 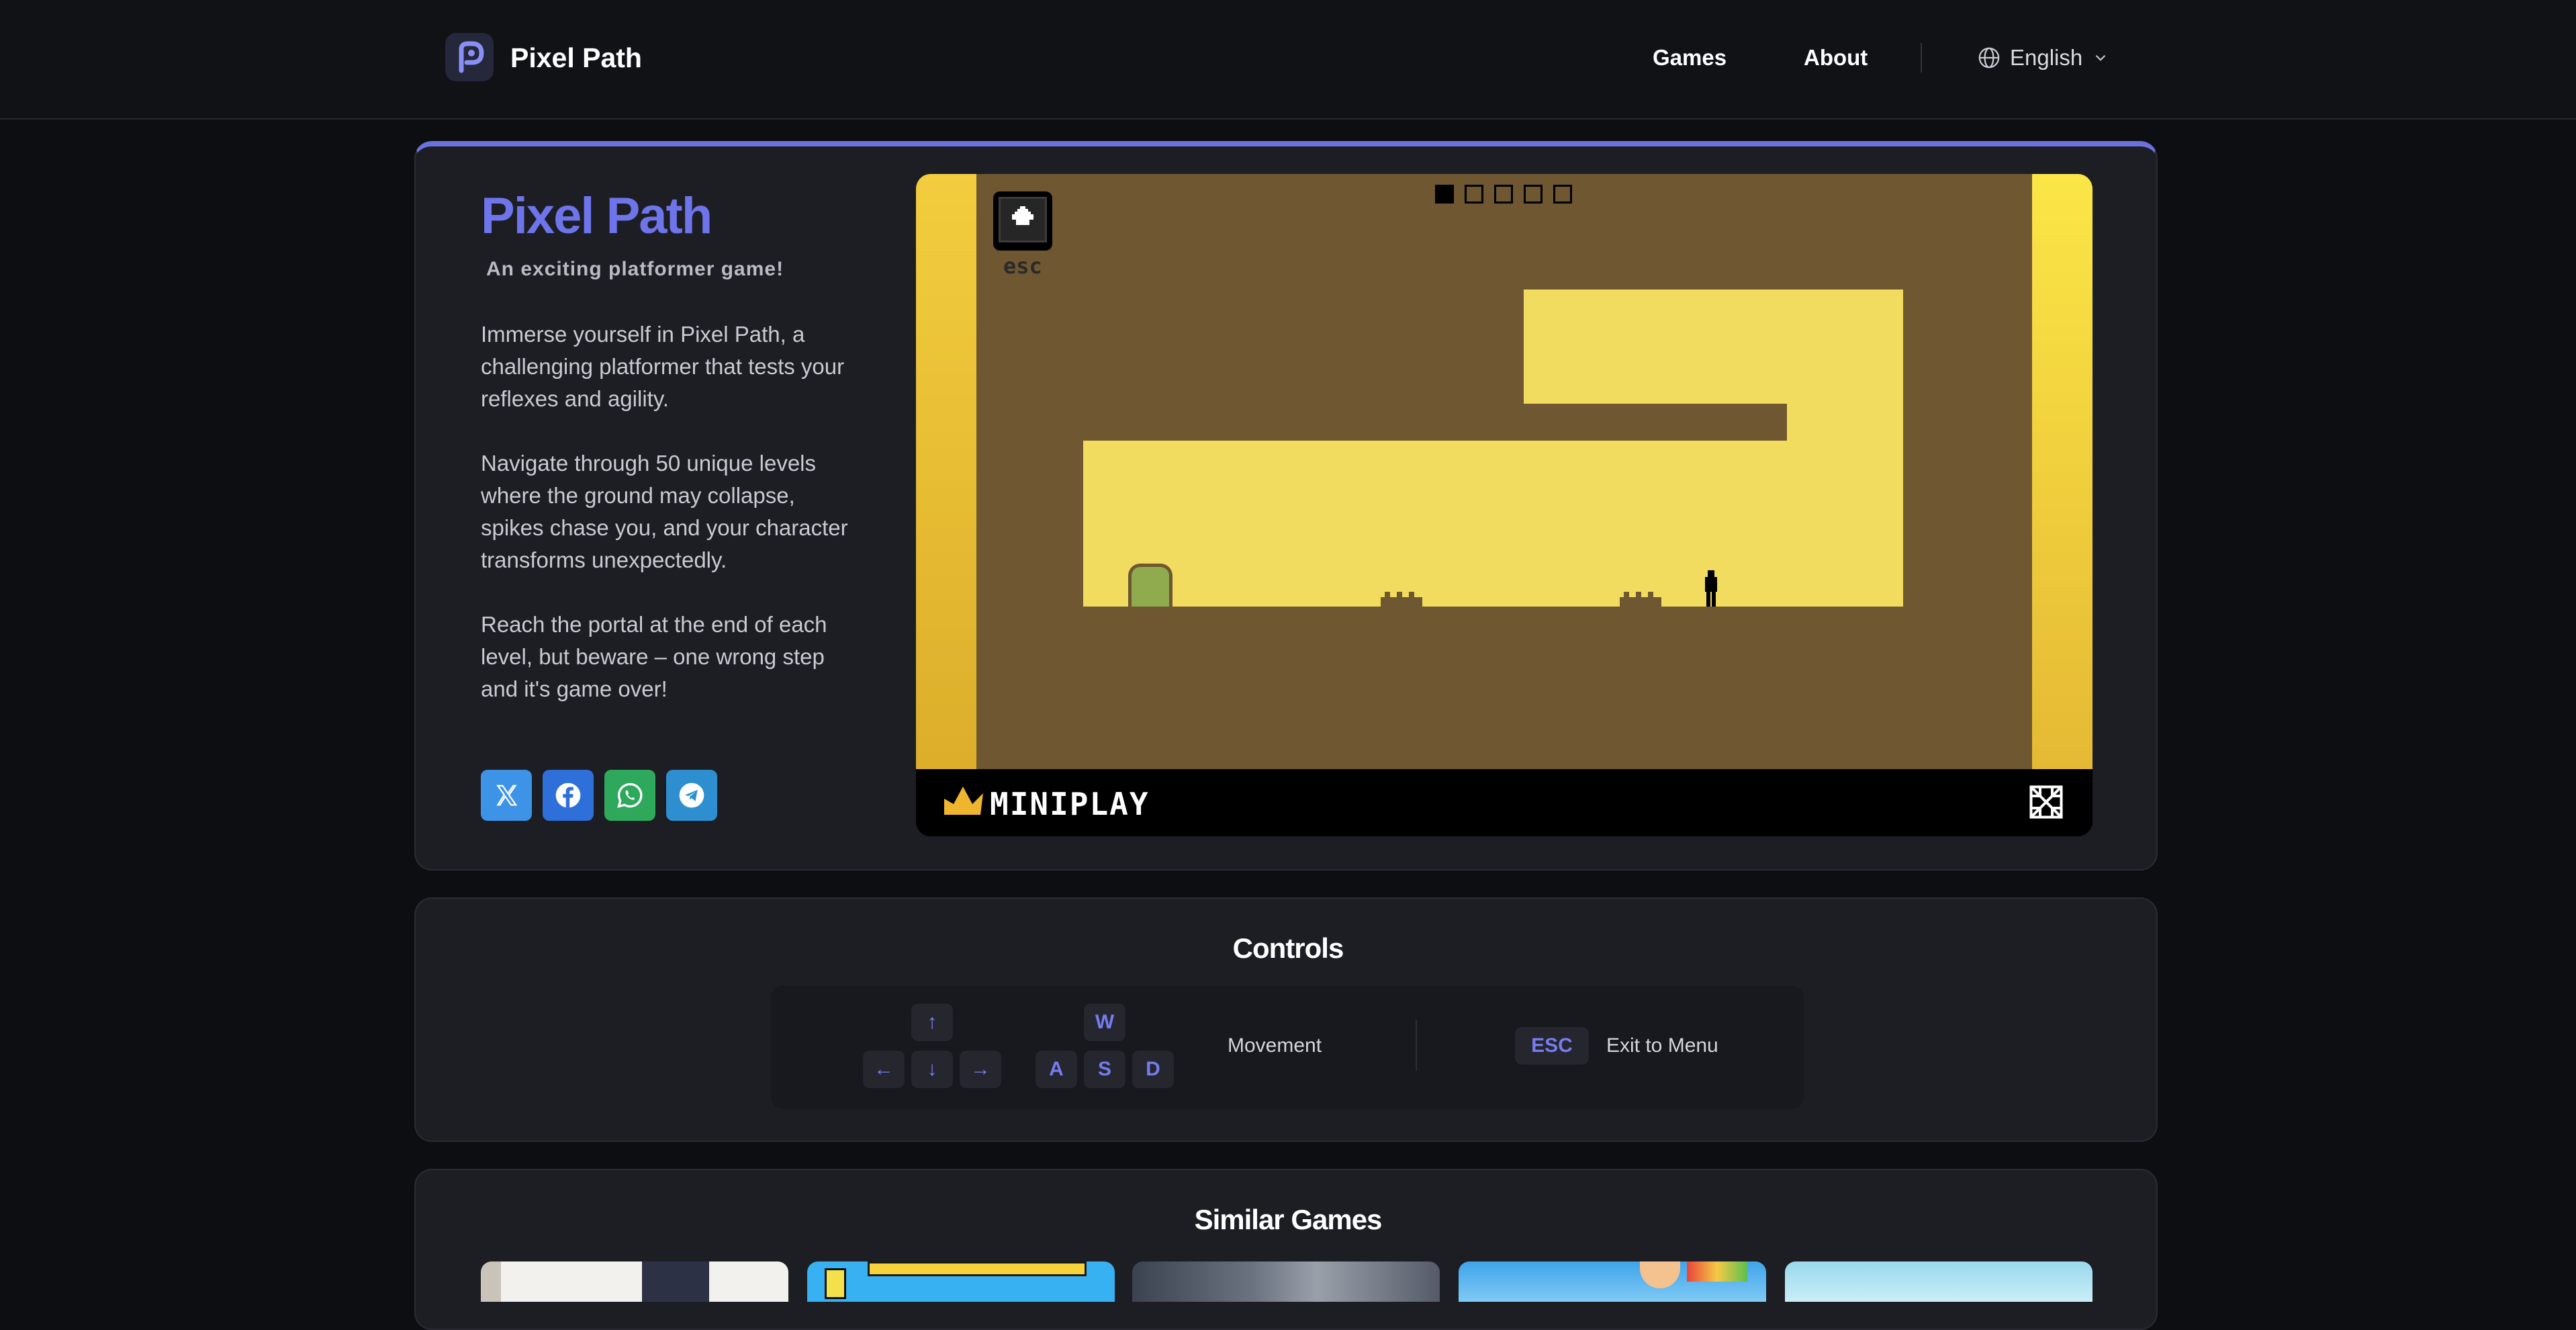 What do you see at coordinates (1104, 1022) in the screenshot?
I see `key-w: W` at bounding box center [1104, 1022].